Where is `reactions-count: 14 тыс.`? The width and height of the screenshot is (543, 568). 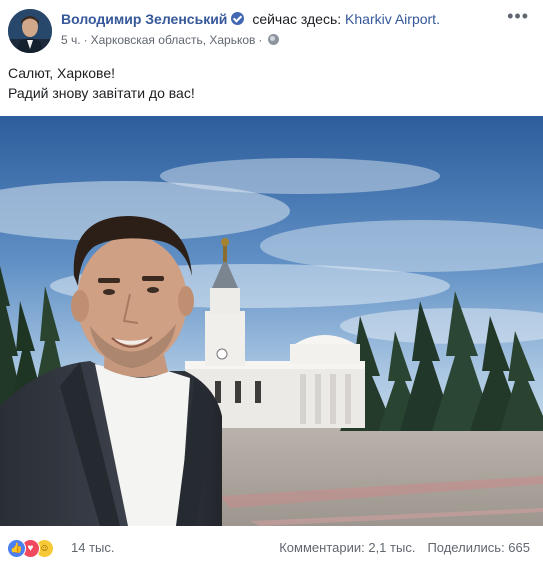
reactions-count: 14 тыс. is located at coordinates (92, 547).